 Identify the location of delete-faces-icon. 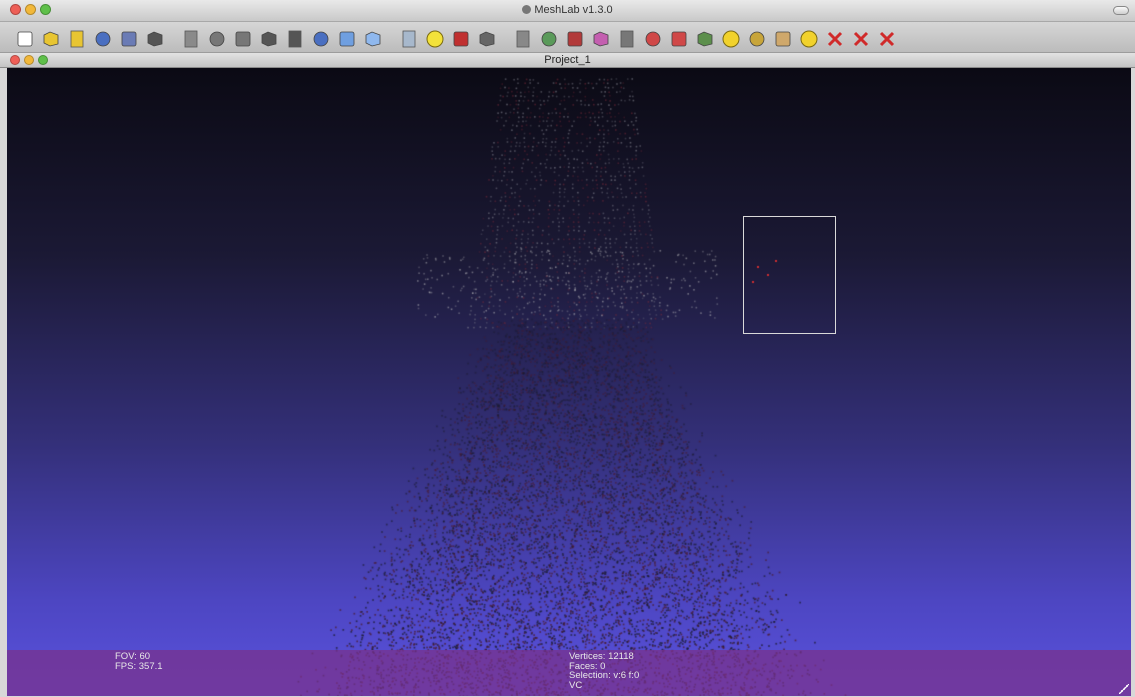
(835, 38).